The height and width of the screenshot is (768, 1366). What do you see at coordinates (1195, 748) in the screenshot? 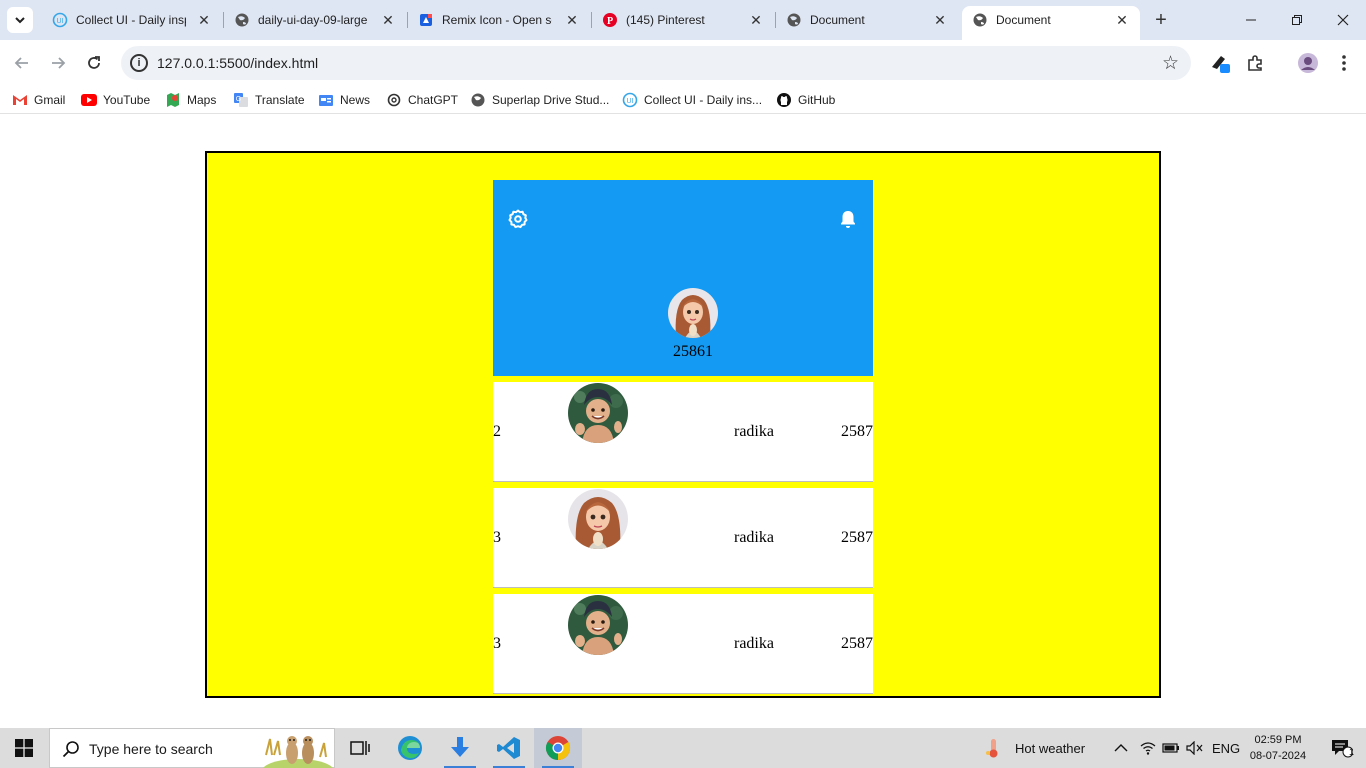
I see `volume-control` at bounding box center [1195, 748].